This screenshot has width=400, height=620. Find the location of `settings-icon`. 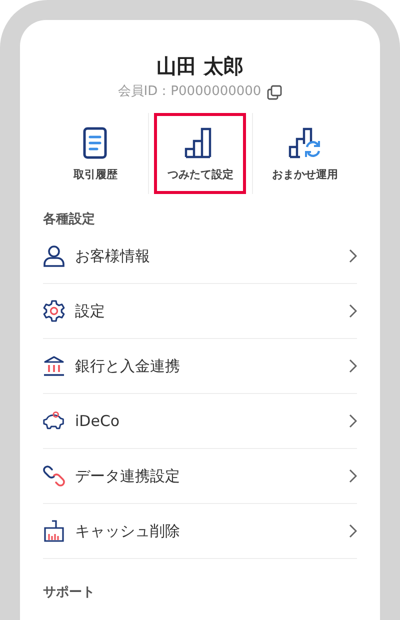

settings-icon is located at coordinates (54, 311).